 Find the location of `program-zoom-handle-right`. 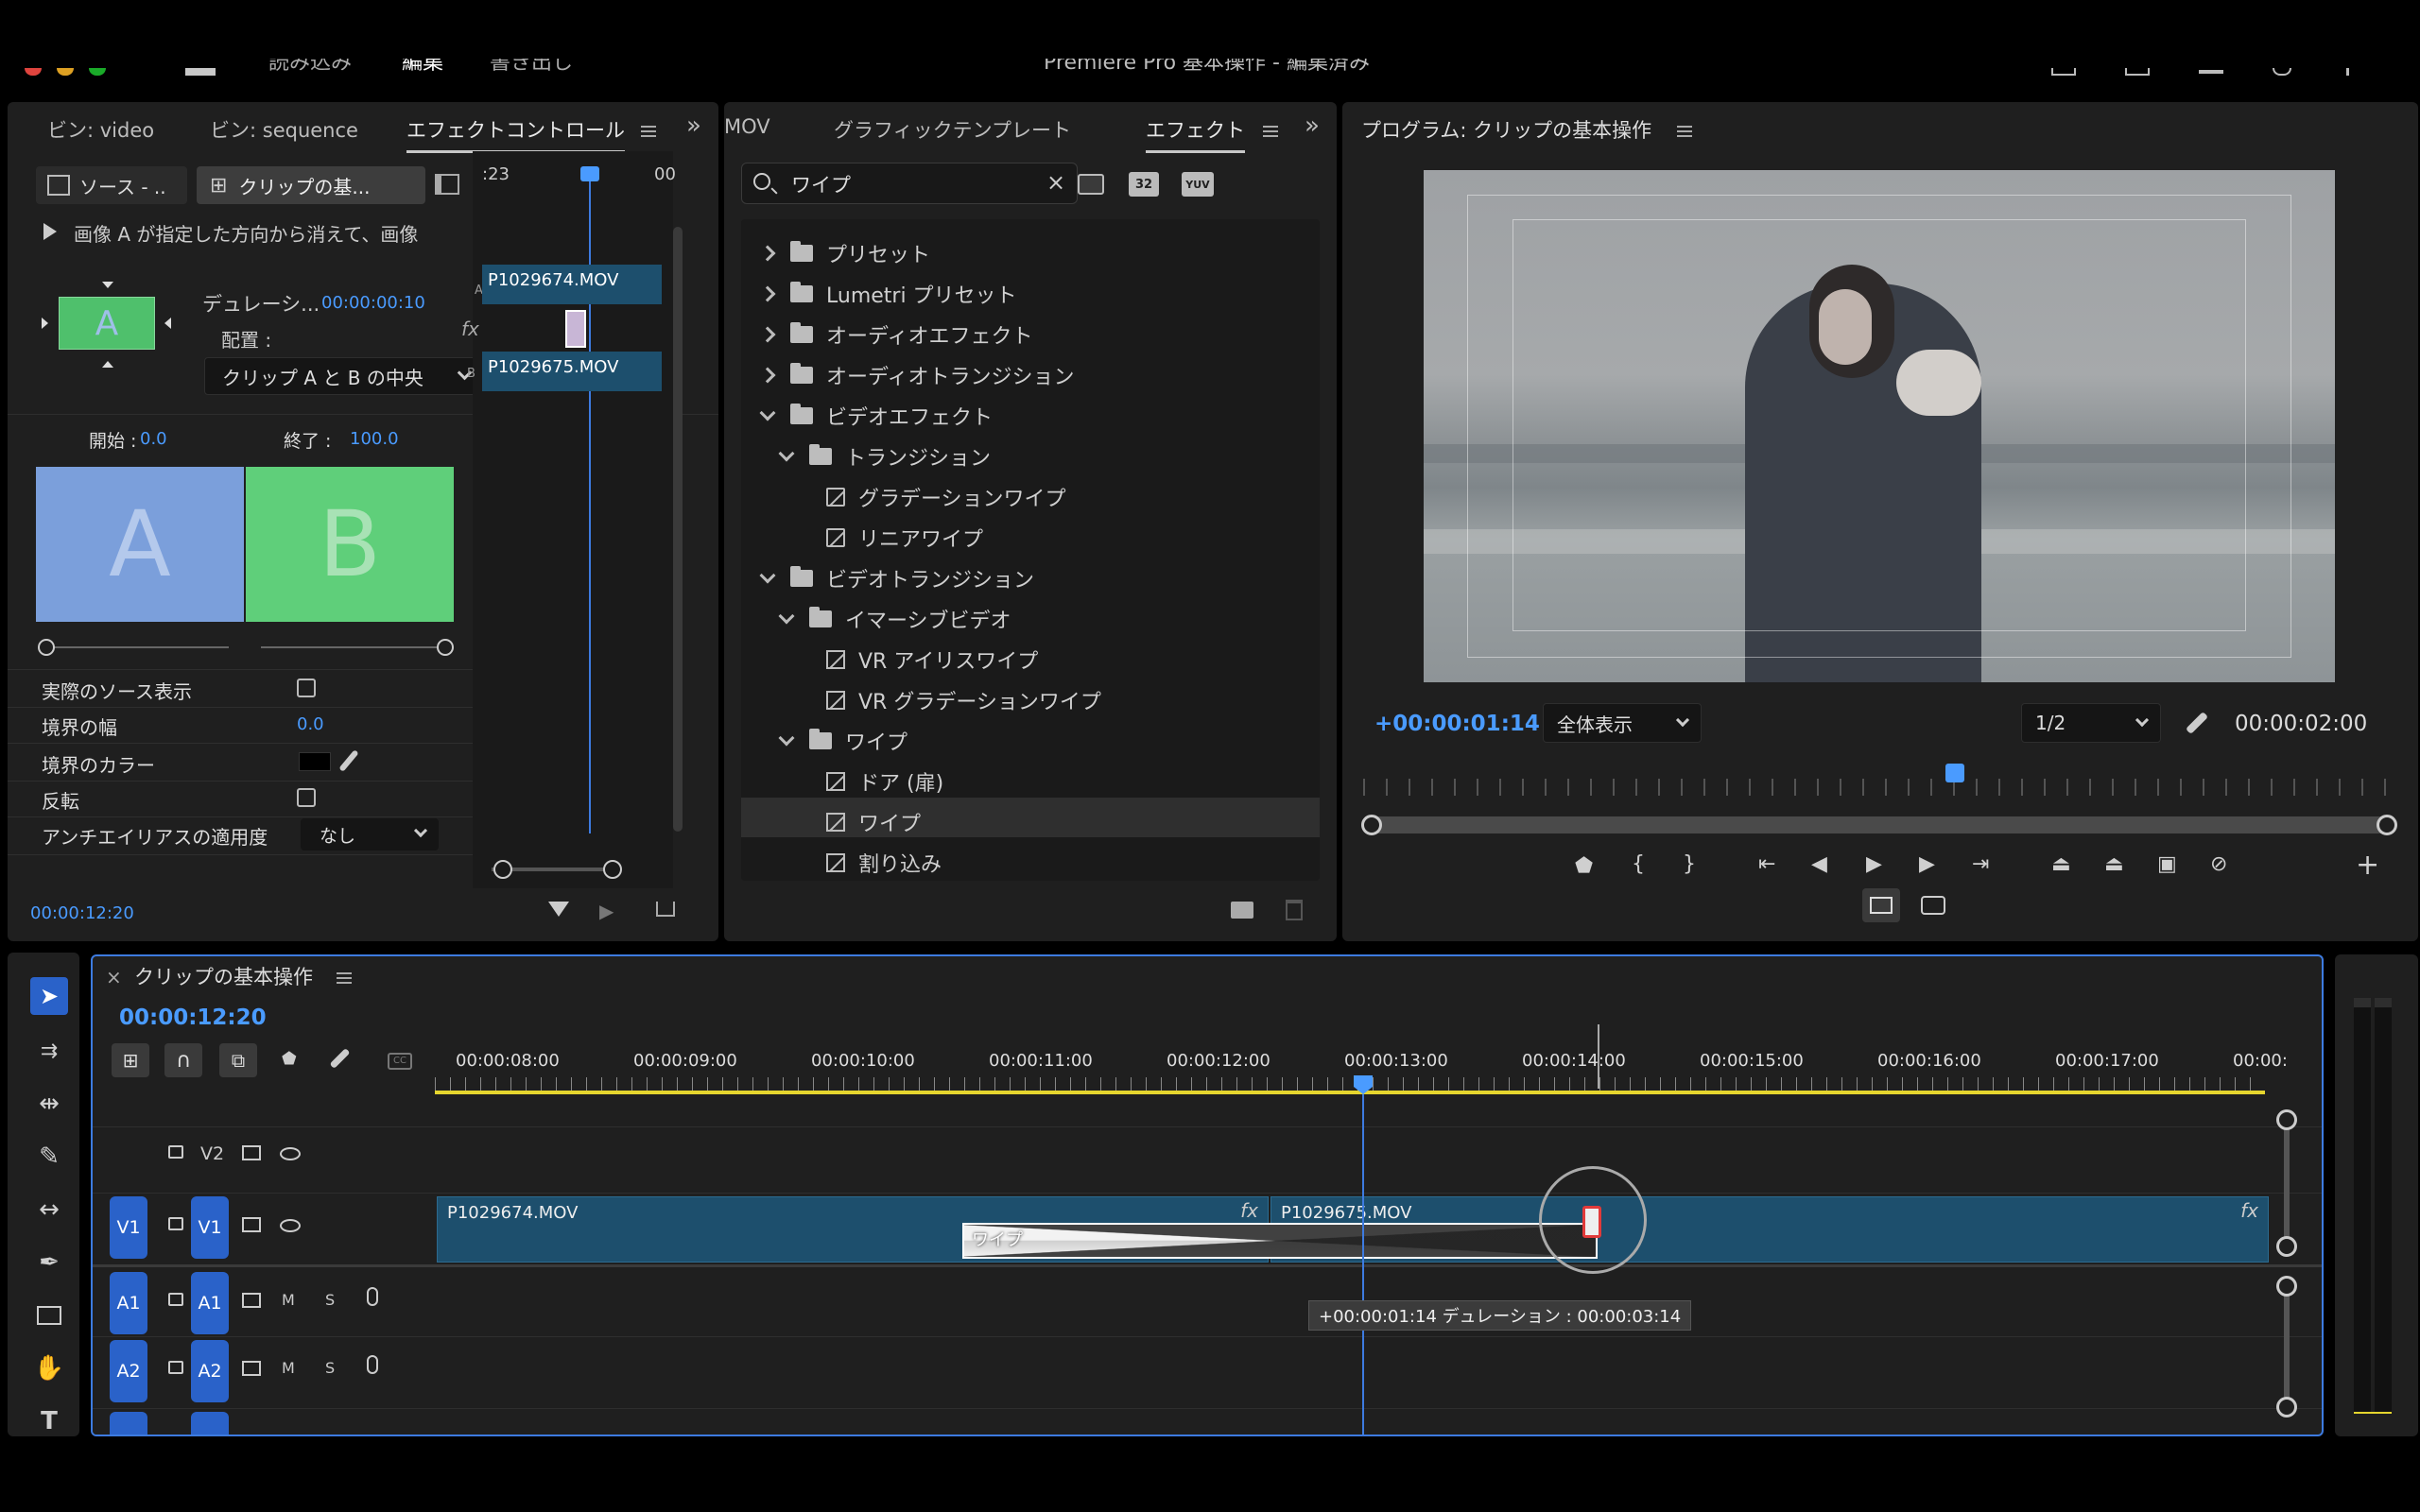

program-zoom-handle-right is located at coordinates (2387, 825).